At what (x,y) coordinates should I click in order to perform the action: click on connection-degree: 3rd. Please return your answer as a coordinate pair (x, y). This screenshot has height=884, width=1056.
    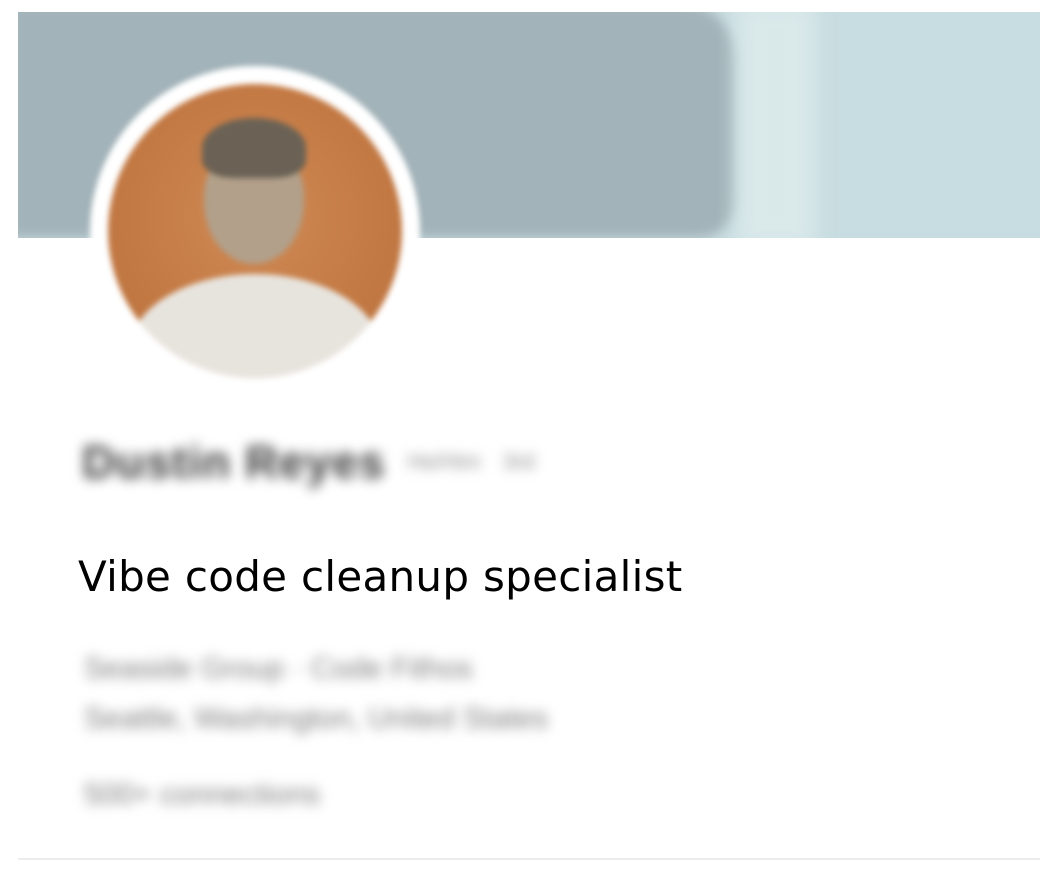
    Looking at the image, I should click on (518, 461).